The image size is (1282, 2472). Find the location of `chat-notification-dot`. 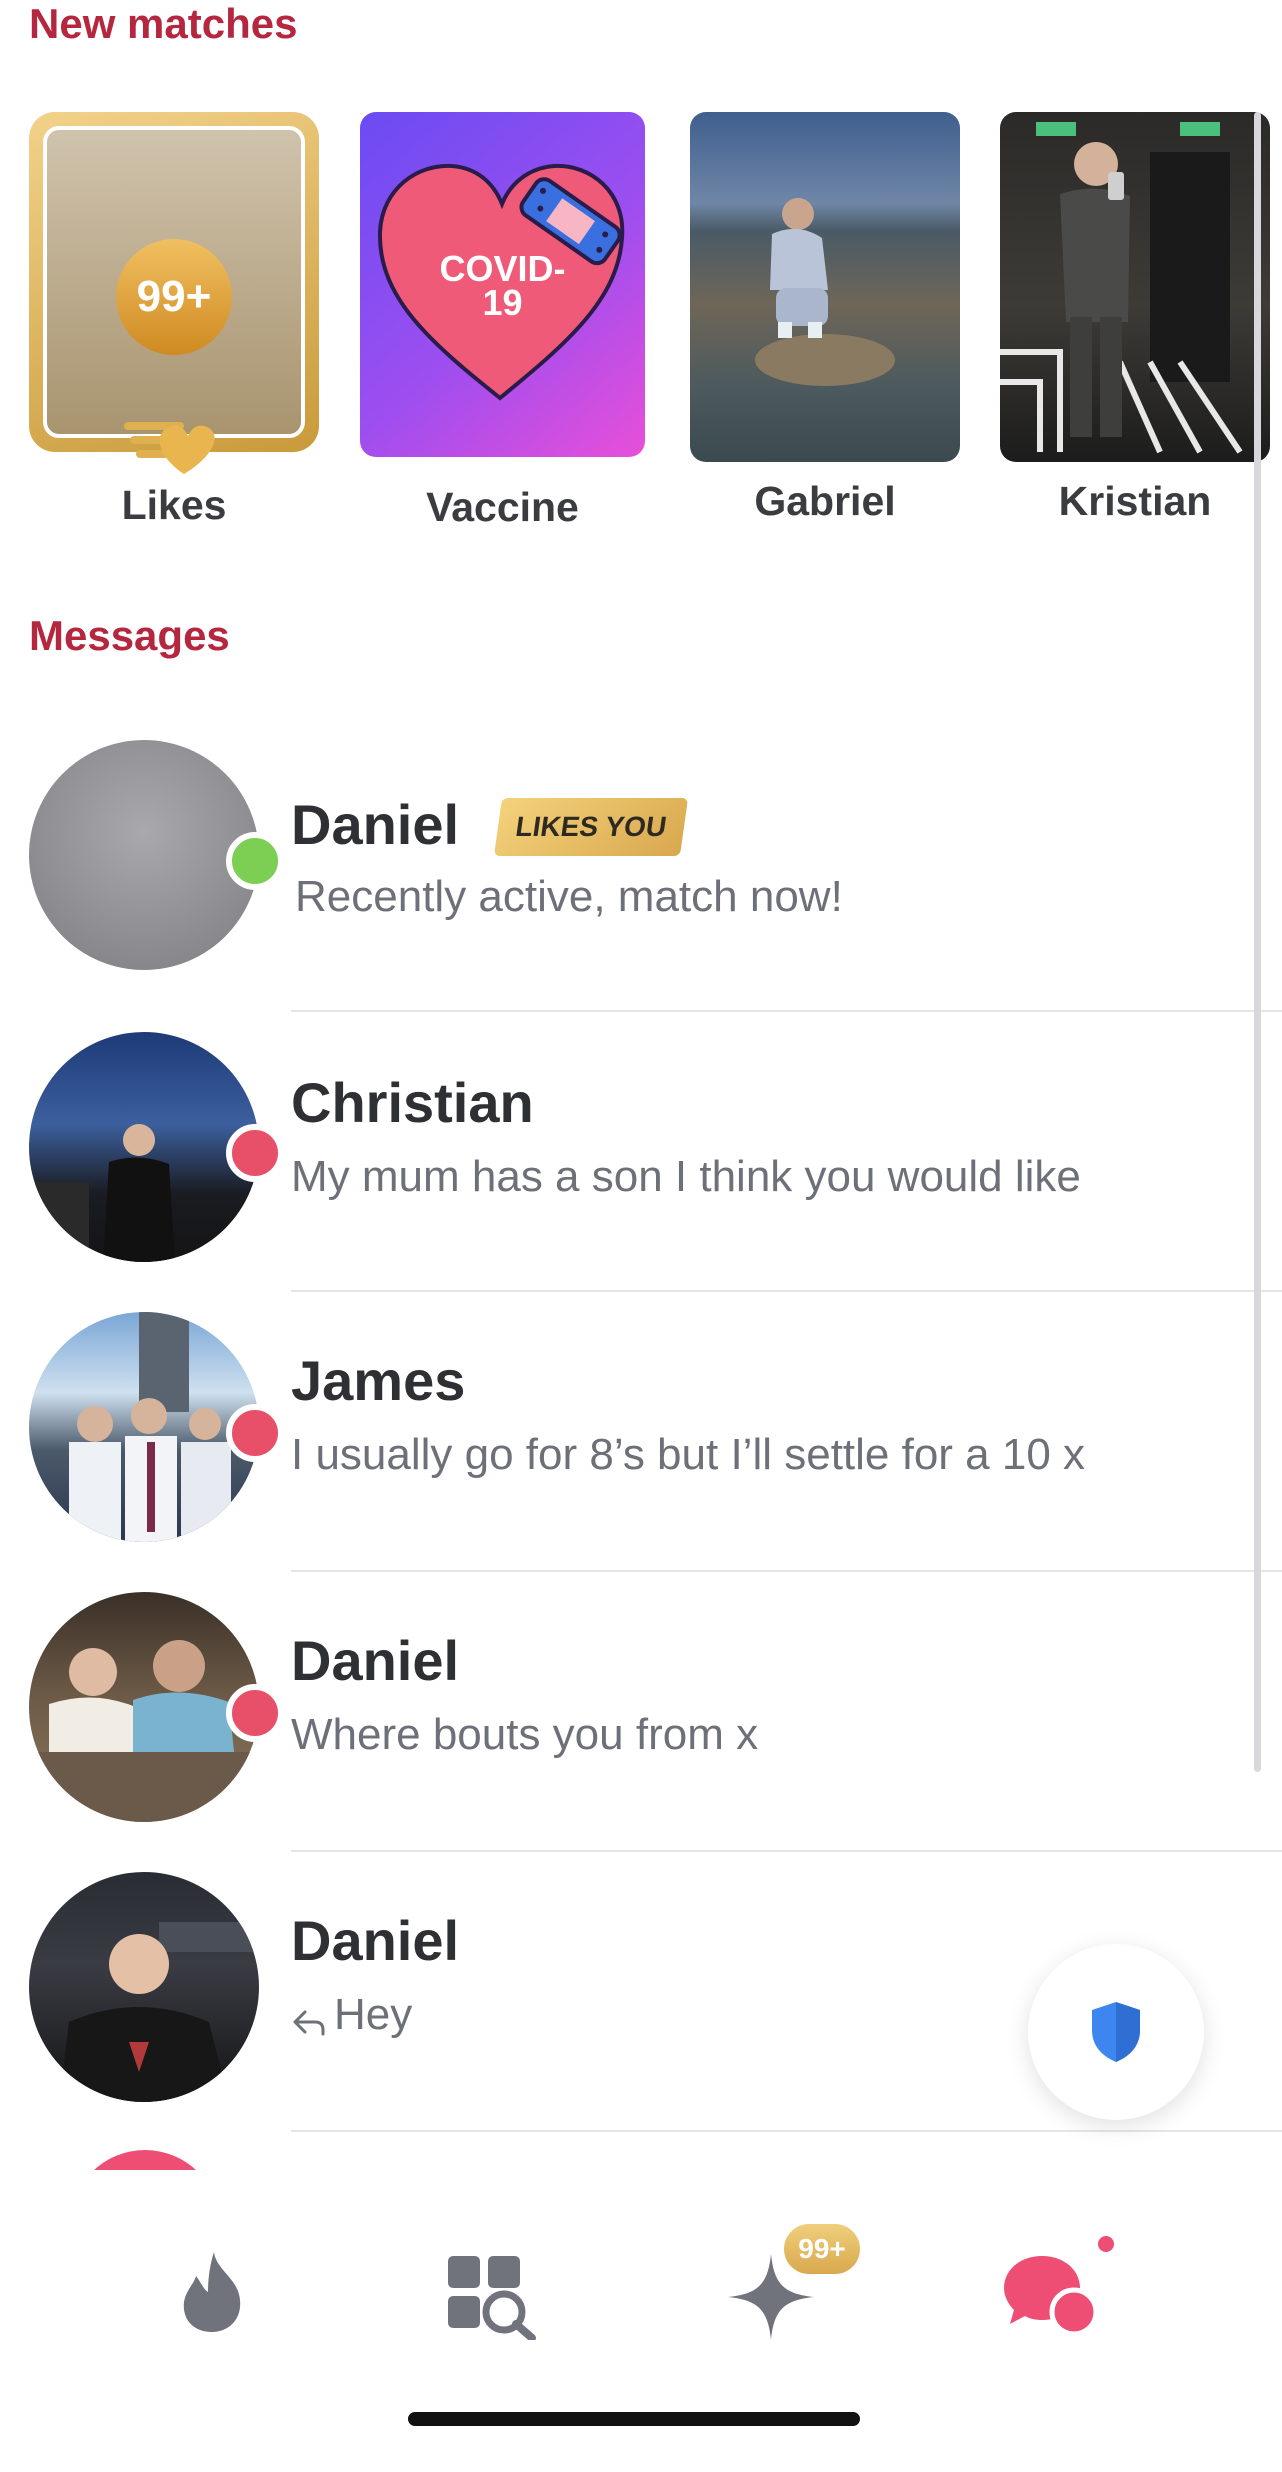

chat-notification-dot is located at coordinates (1106, 2244).